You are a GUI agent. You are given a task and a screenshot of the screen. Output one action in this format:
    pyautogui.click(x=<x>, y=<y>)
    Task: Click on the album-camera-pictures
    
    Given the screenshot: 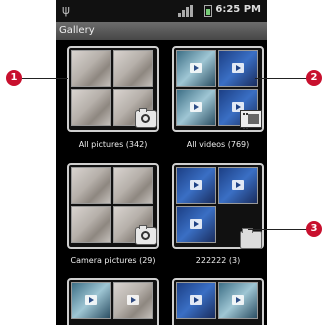 What is the action you would take?
    pyautogui.click(x=113, y=206)
    